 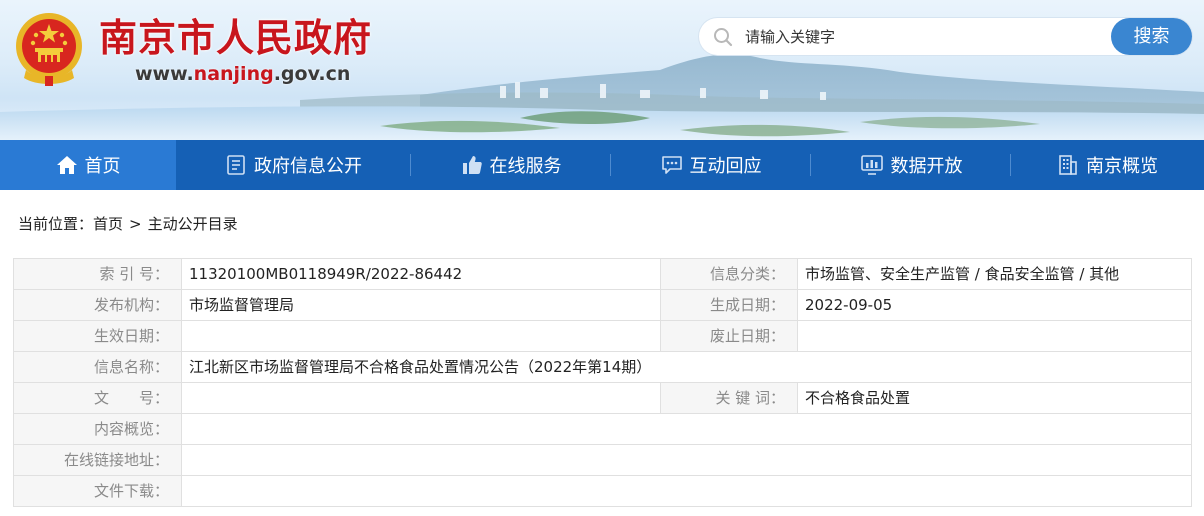 I want to click on keywords-value: 不合格食品处置, so click(x=994, y=398).